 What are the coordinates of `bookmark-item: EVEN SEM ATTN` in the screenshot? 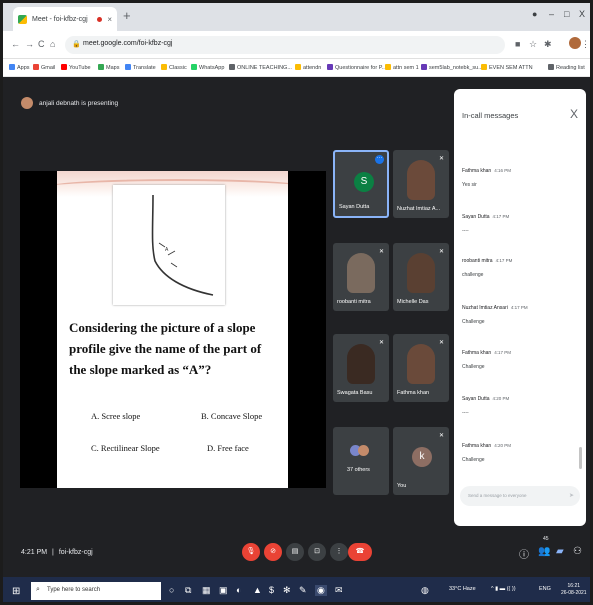 It's located at (507, 67).